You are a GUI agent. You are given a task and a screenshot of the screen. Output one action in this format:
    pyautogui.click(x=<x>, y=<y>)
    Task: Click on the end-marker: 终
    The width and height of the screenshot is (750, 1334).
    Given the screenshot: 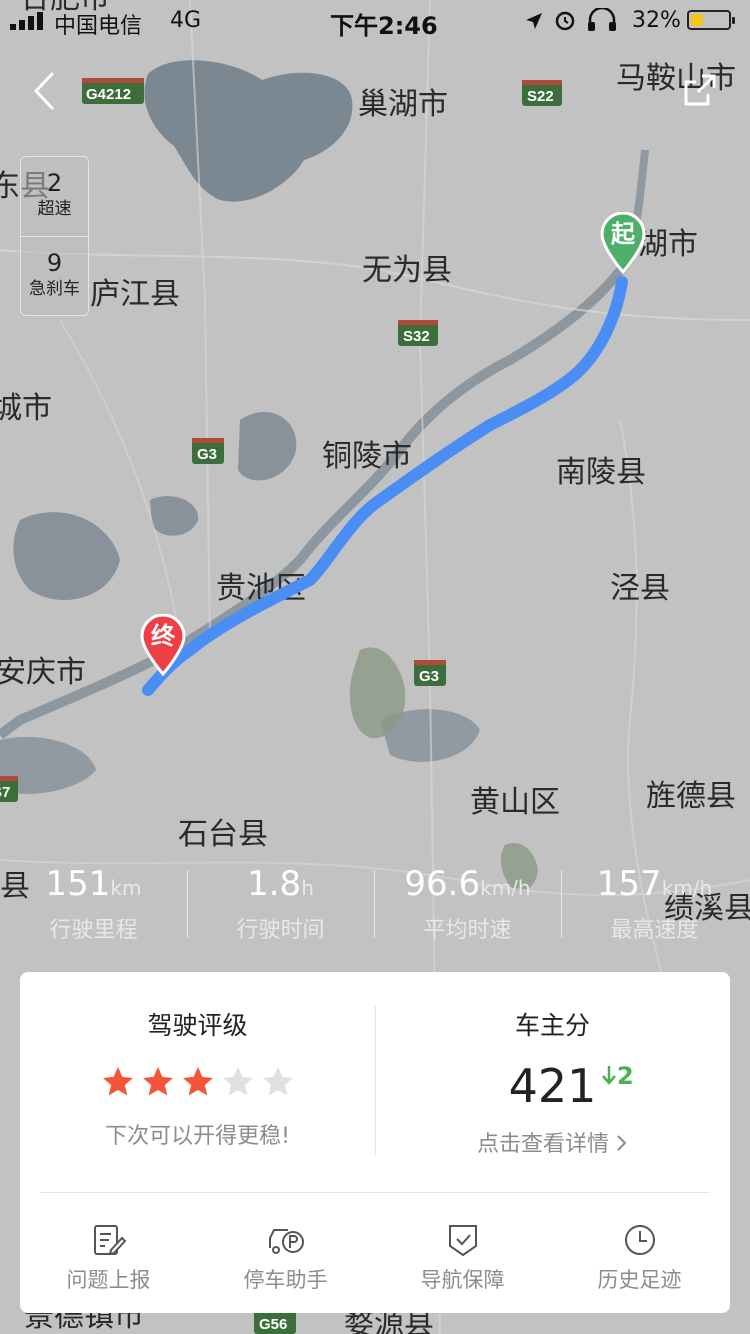 What is the action you would take?
    pyautogui.click(x=163, y=645)
    